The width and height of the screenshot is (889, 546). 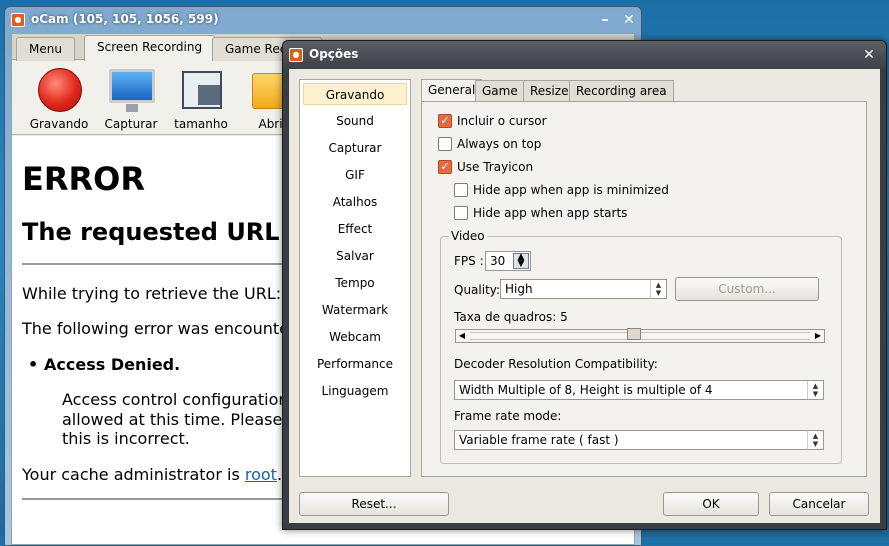 What do you see at coordinates (584, 55) in the screenshot?
I see `options-titlebar: ● Opções ✕` at bounding box center [584, 55].